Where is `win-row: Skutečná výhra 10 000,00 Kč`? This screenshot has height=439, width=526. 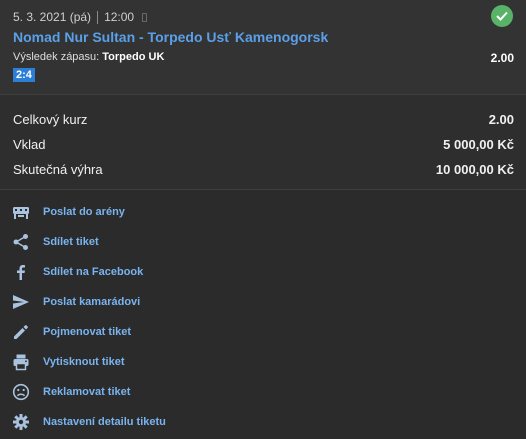 win-row: Skutečná výhra 10 000,00 Kč is located at coordinates (263, 169).